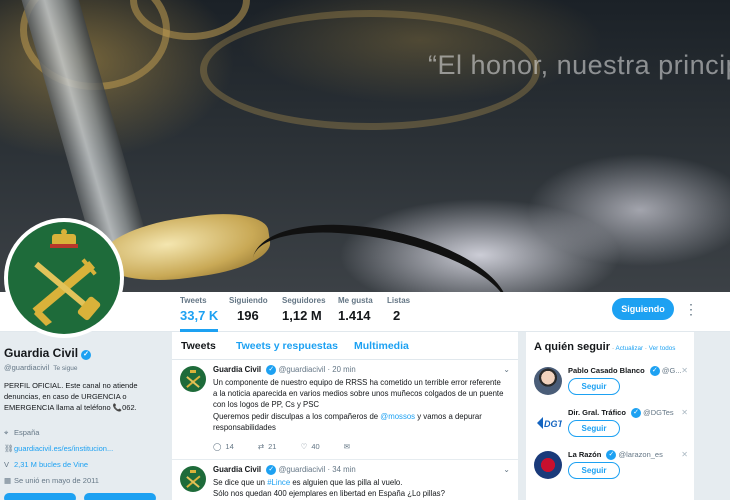  I want to click on vine-link: 2,31 M bucles de Vine, so click(51, 464).